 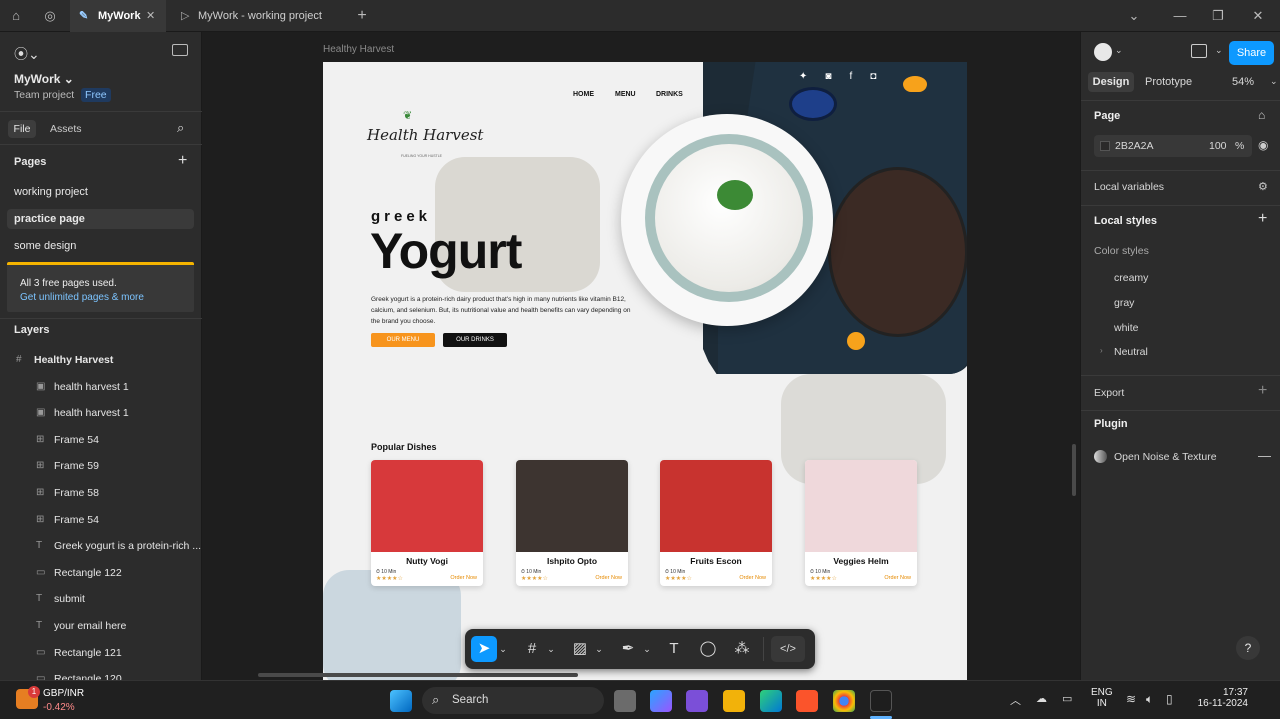 I want to click on add-style-plus-icon: +, so click(x=1262, y=219).